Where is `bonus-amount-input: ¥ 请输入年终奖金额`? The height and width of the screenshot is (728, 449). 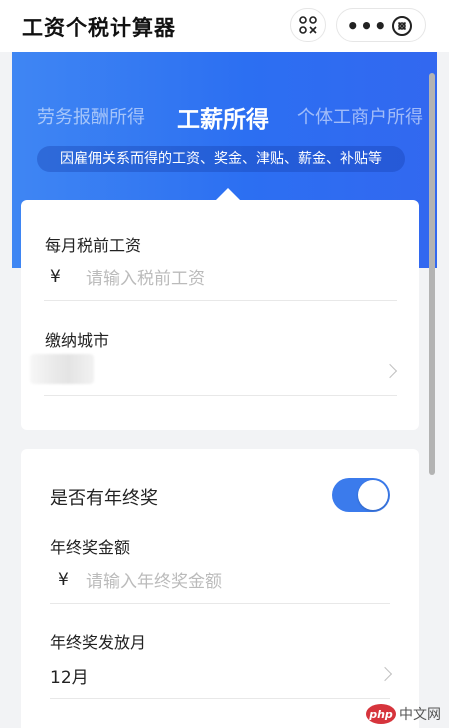 bonus-amount-input: ¥ 请输入年终奖金额 is located at coordinates (140, 580).